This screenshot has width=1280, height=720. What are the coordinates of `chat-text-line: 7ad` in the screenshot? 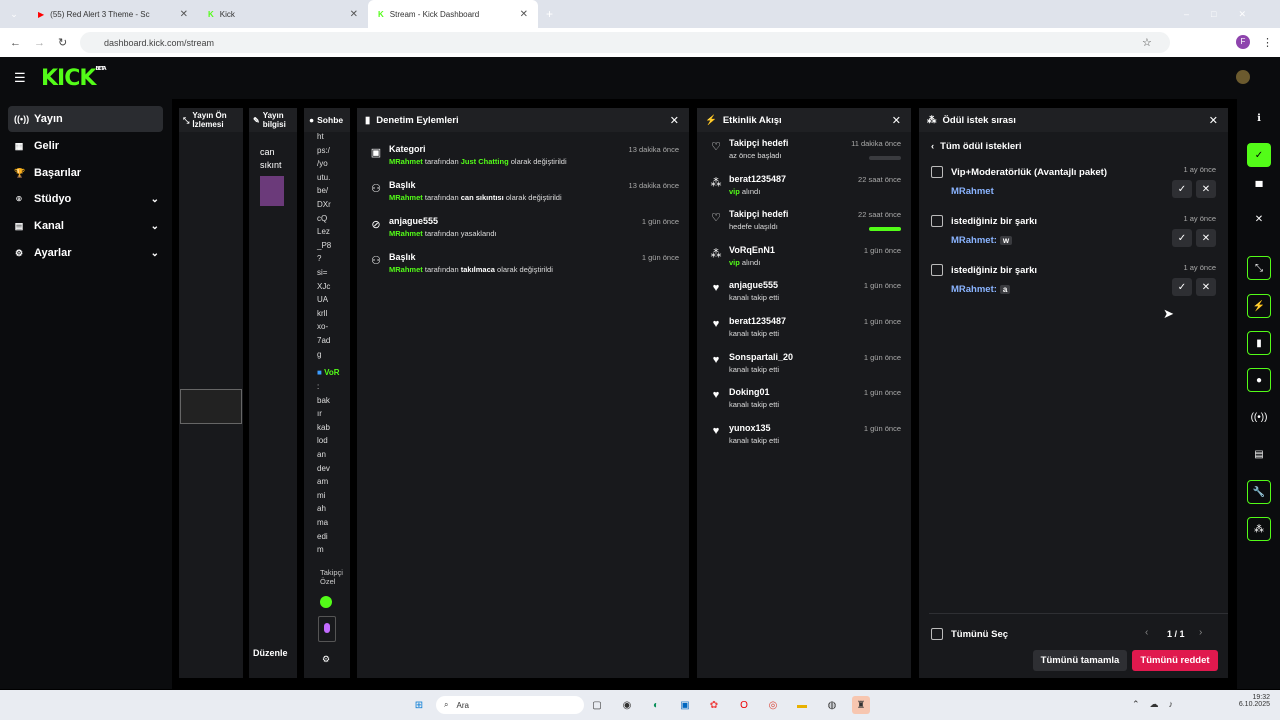 It's located at (324, 340).